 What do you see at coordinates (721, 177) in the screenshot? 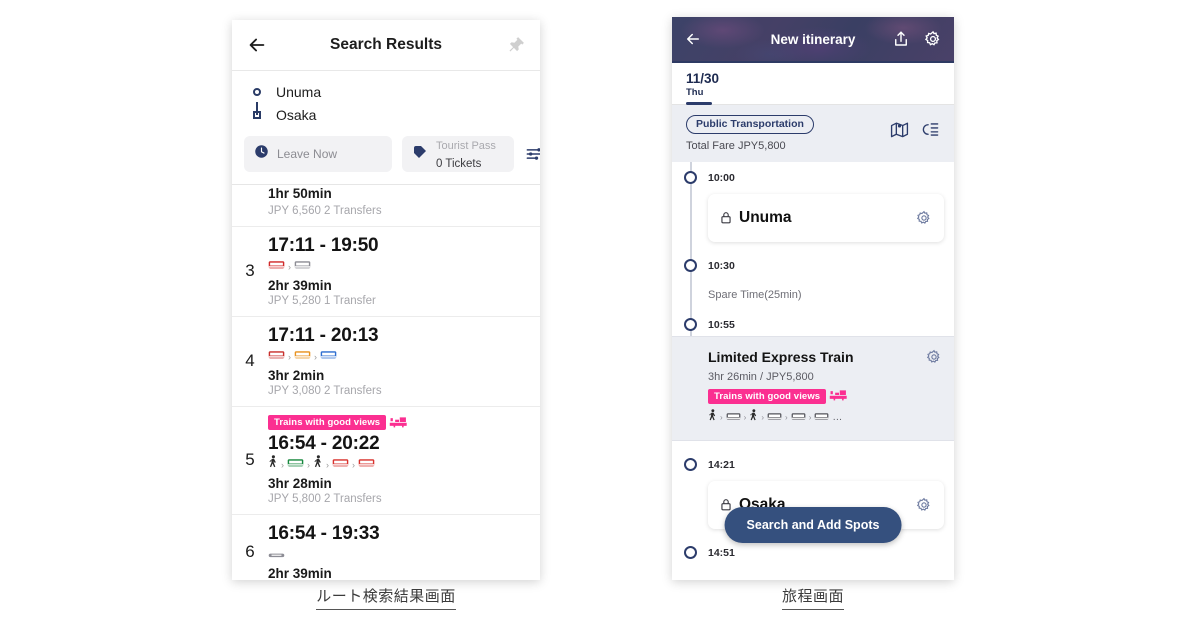
I see `timeline-time: 10:00` at bounding box center [721, 177].